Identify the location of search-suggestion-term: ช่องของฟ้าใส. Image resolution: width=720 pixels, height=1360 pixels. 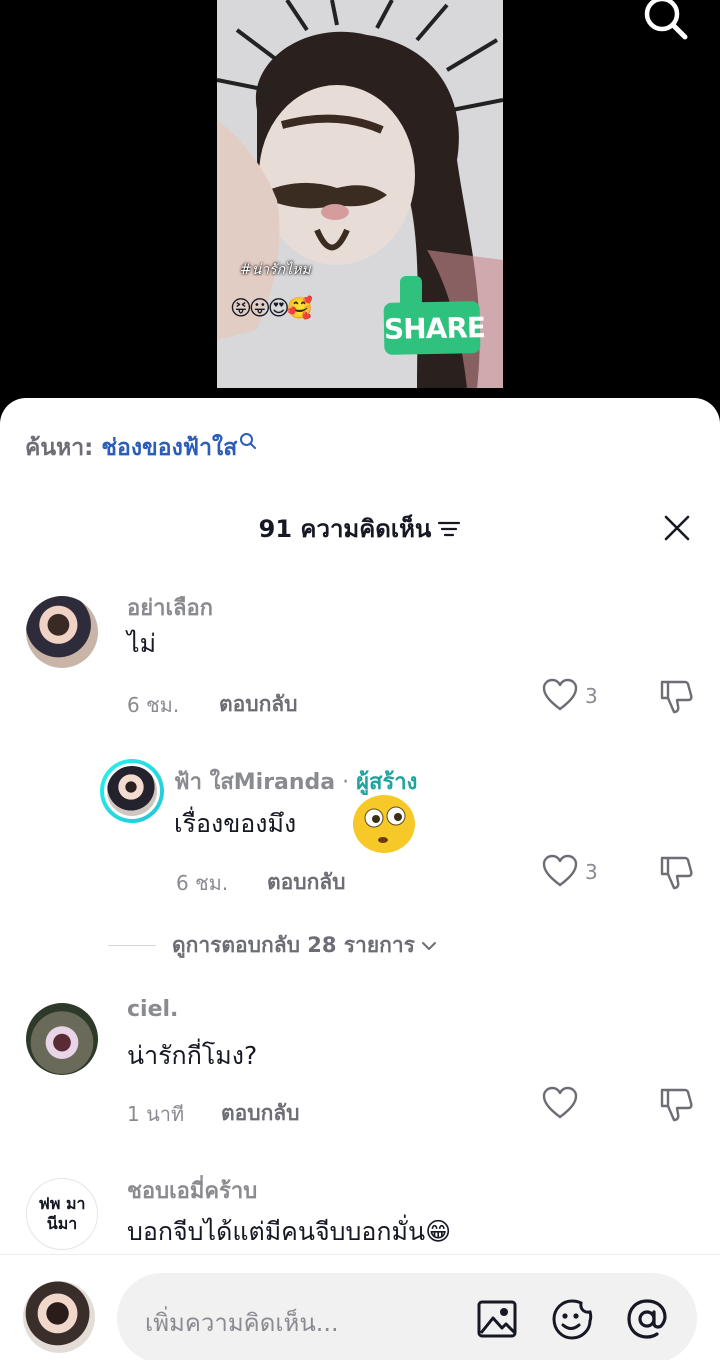
(169, 448).